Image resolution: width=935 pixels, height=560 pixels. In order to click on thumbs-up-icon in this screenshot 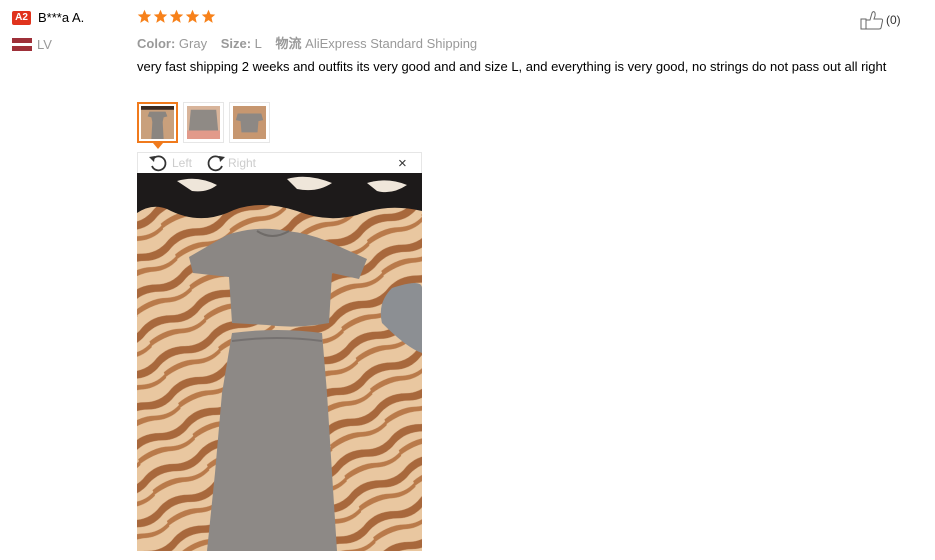, I will do `click(872, 20)`.